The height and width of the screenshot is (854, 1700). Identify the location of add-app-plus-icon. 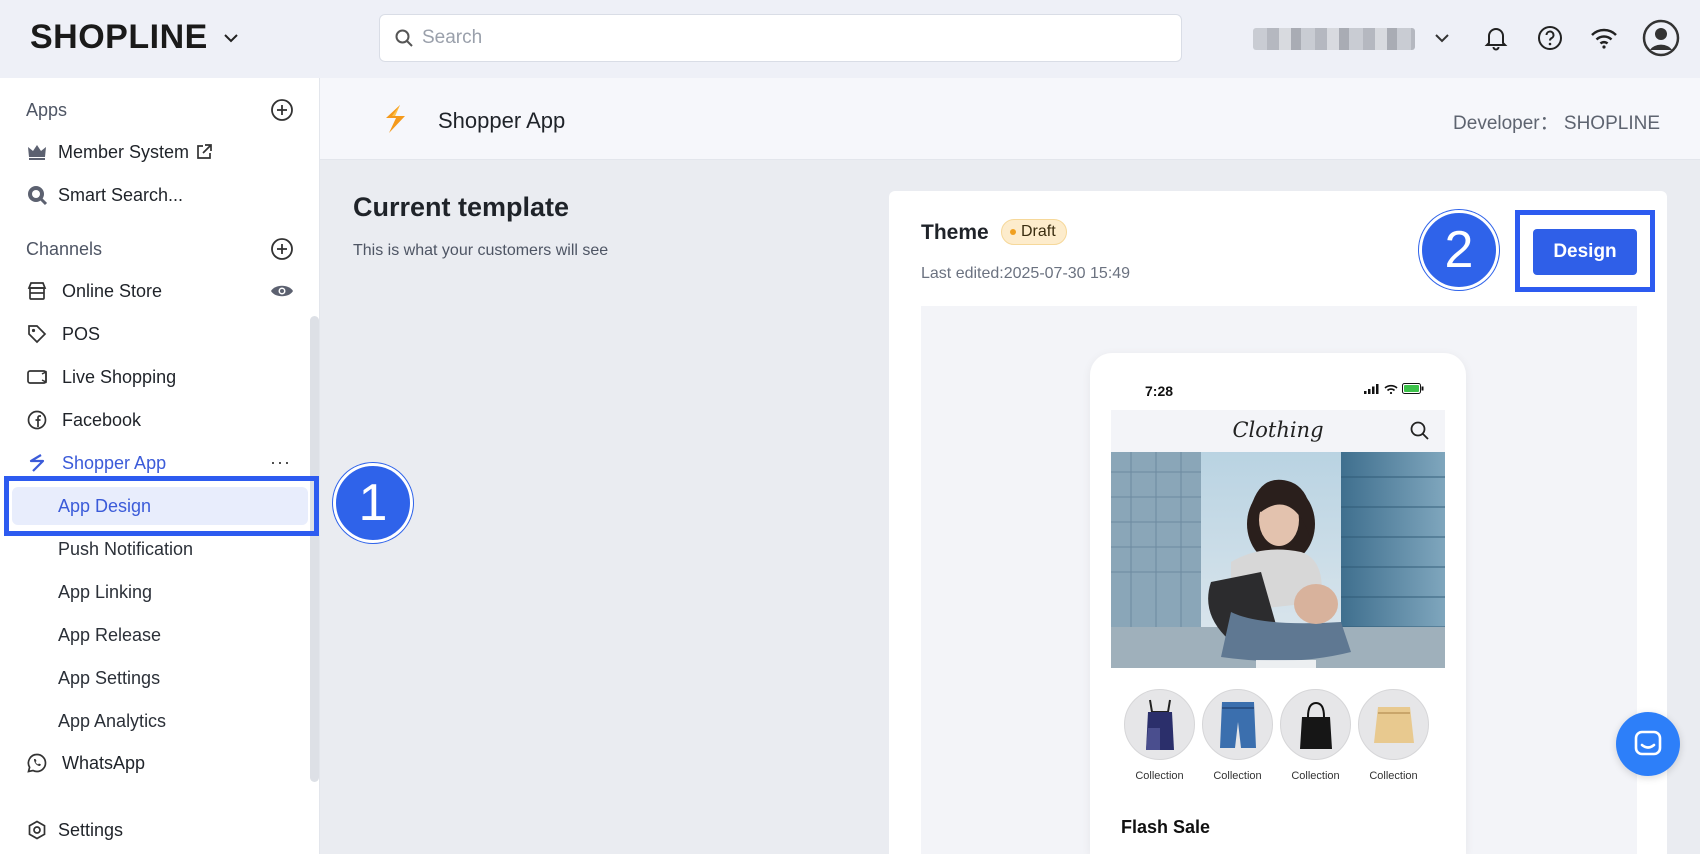
(282, 110).